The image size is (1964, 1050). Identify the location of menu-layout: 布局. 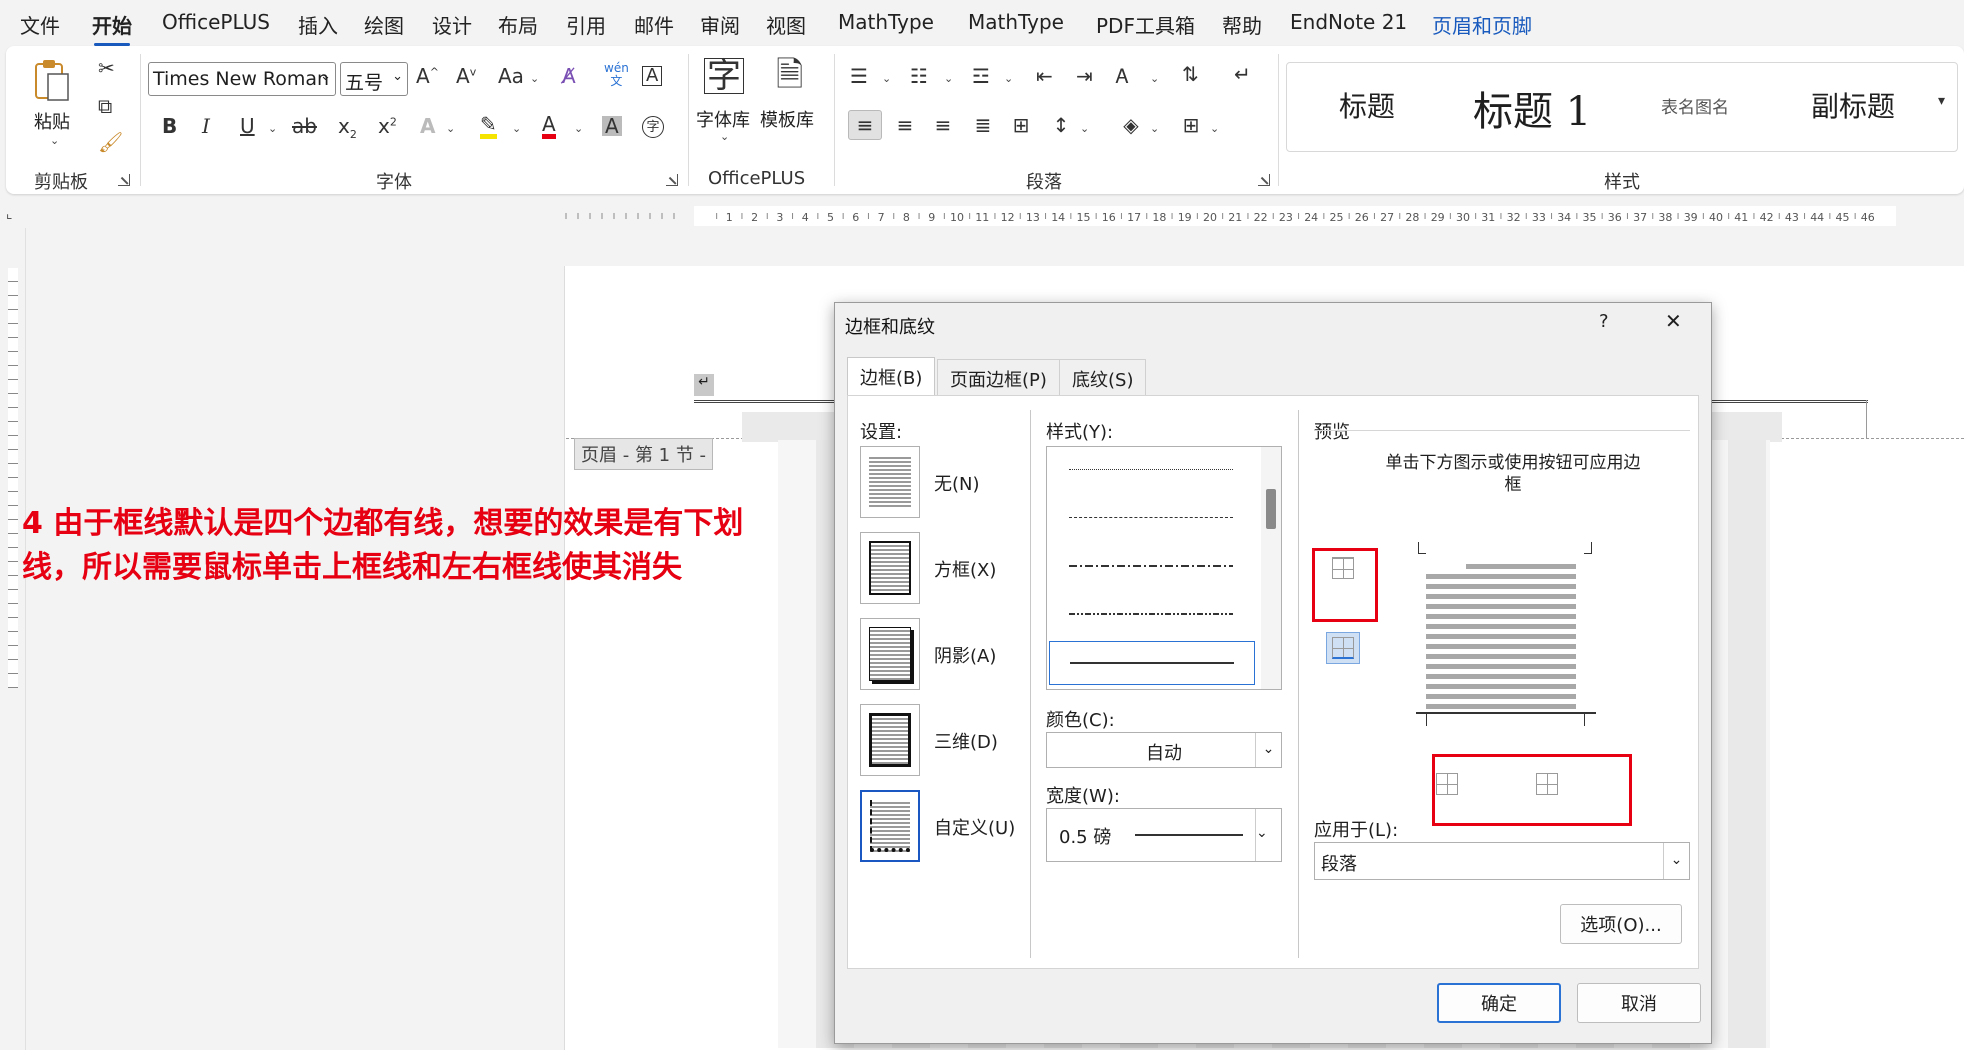
(518, 24).